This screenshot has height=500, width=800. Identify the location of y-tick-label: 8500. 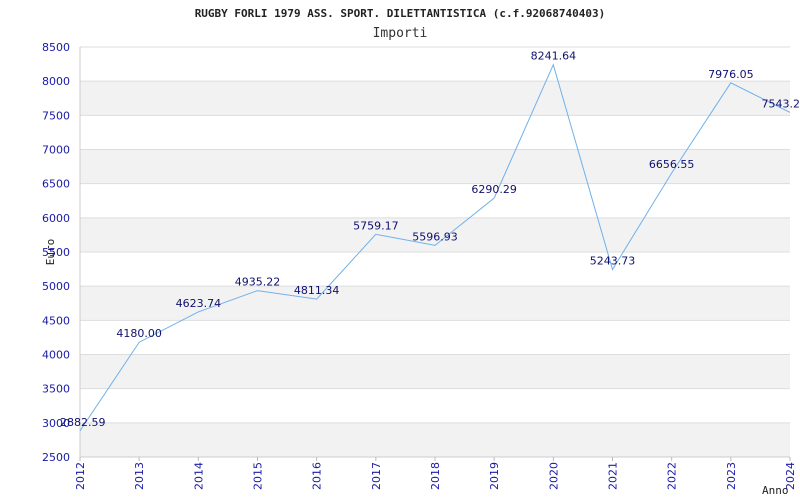
(56, 47).